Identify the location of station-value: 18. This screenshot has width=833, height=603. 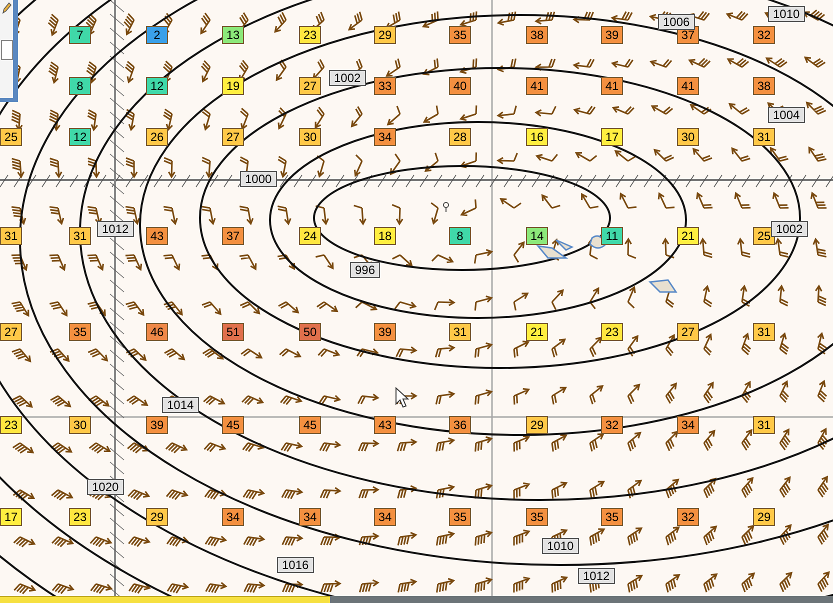
(385, 236).